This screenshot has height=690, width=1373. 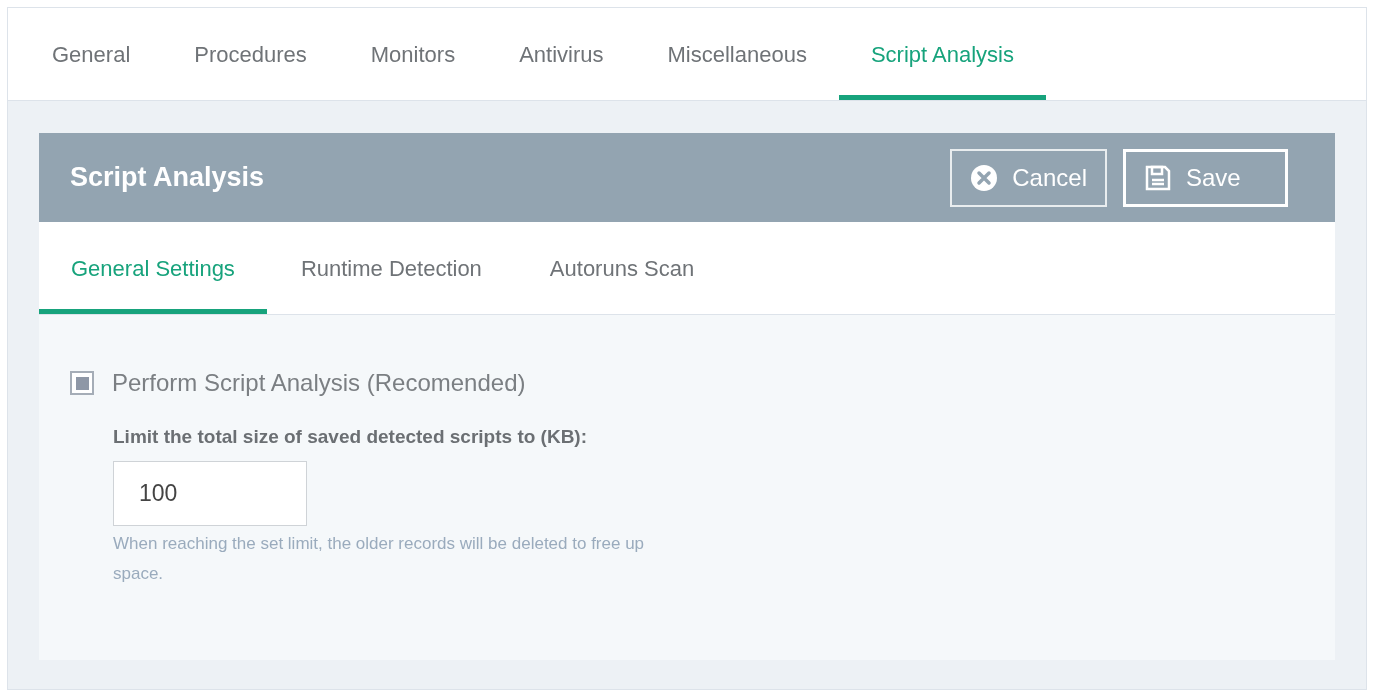 What do you see at coordinates (391, 268) in the screenshot?
I see `tab: Runtime Detection` at bounding box center [391, 268].